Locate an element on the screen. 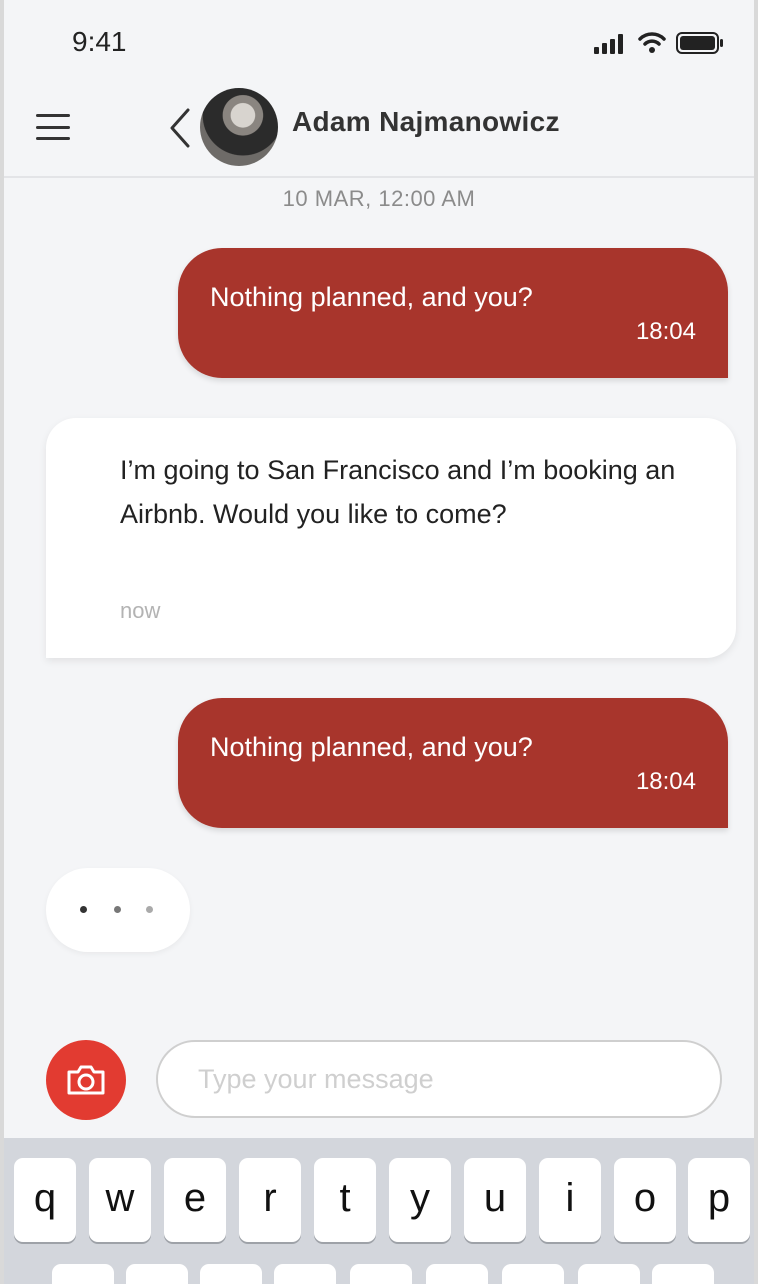 The image size is (758, 1284). key-p: p is located at coordinates (719, 1200).